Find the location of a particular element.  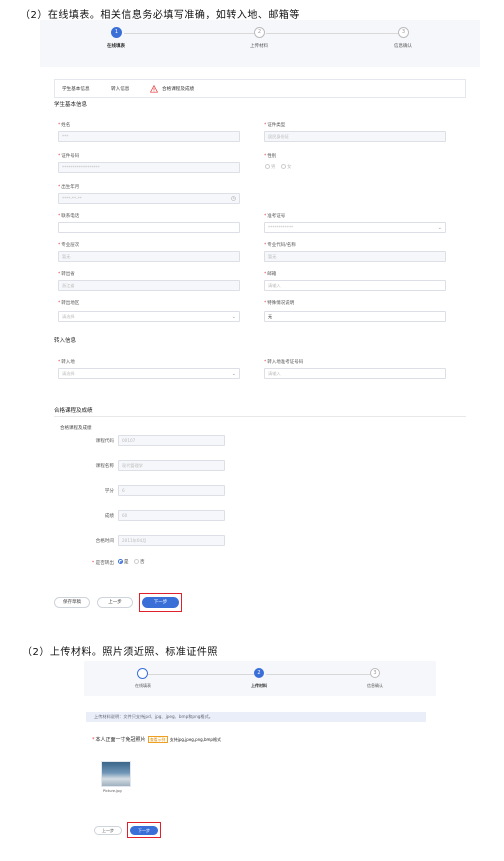

basic-info-title: 学生基本信息 is located at coordinates (71, 105).